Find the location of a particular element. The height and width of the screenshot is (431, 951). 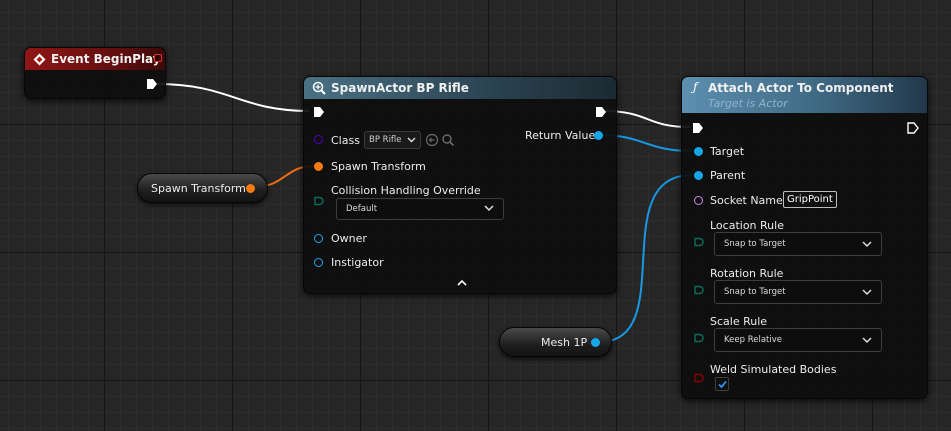

collision-handling-label: Collision Handling Override is located at coordinates (406, 190).